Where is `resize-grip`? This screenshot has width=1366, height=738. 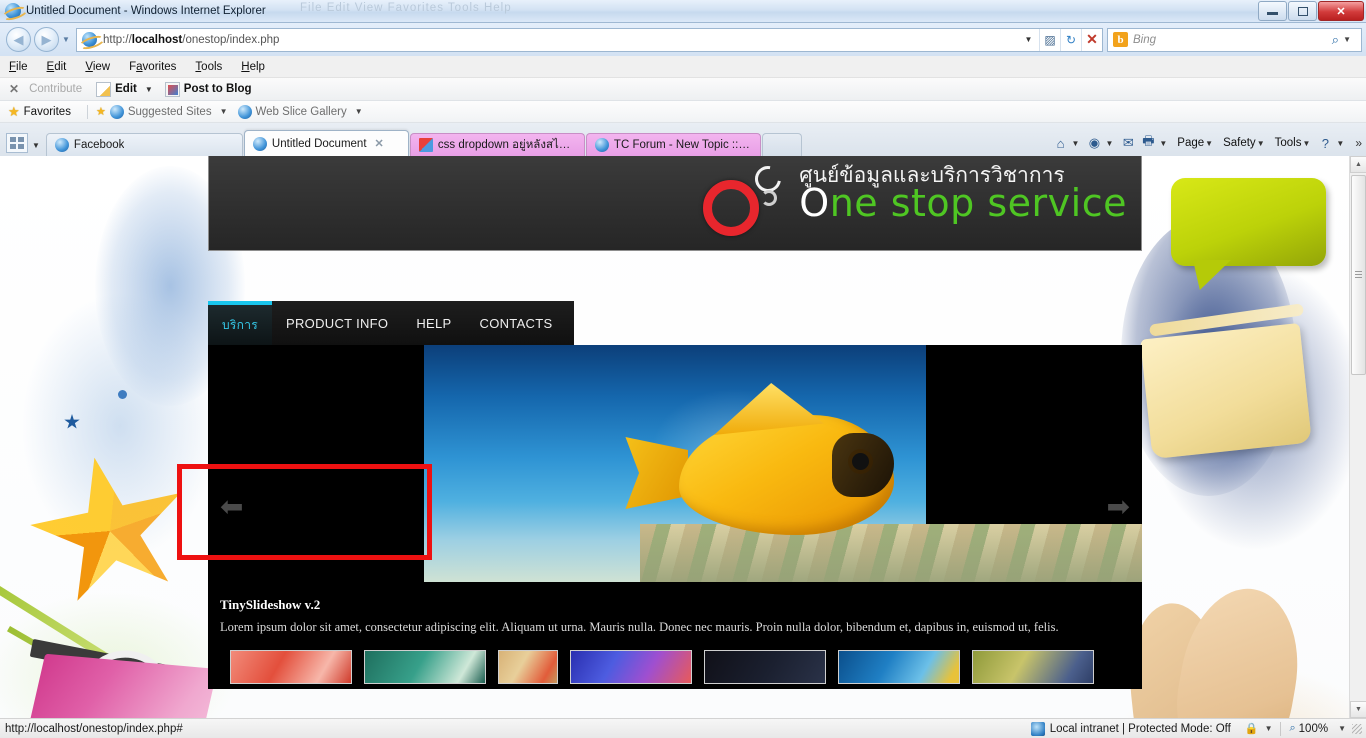
resize-grip is located at coordinates (1357, 728).